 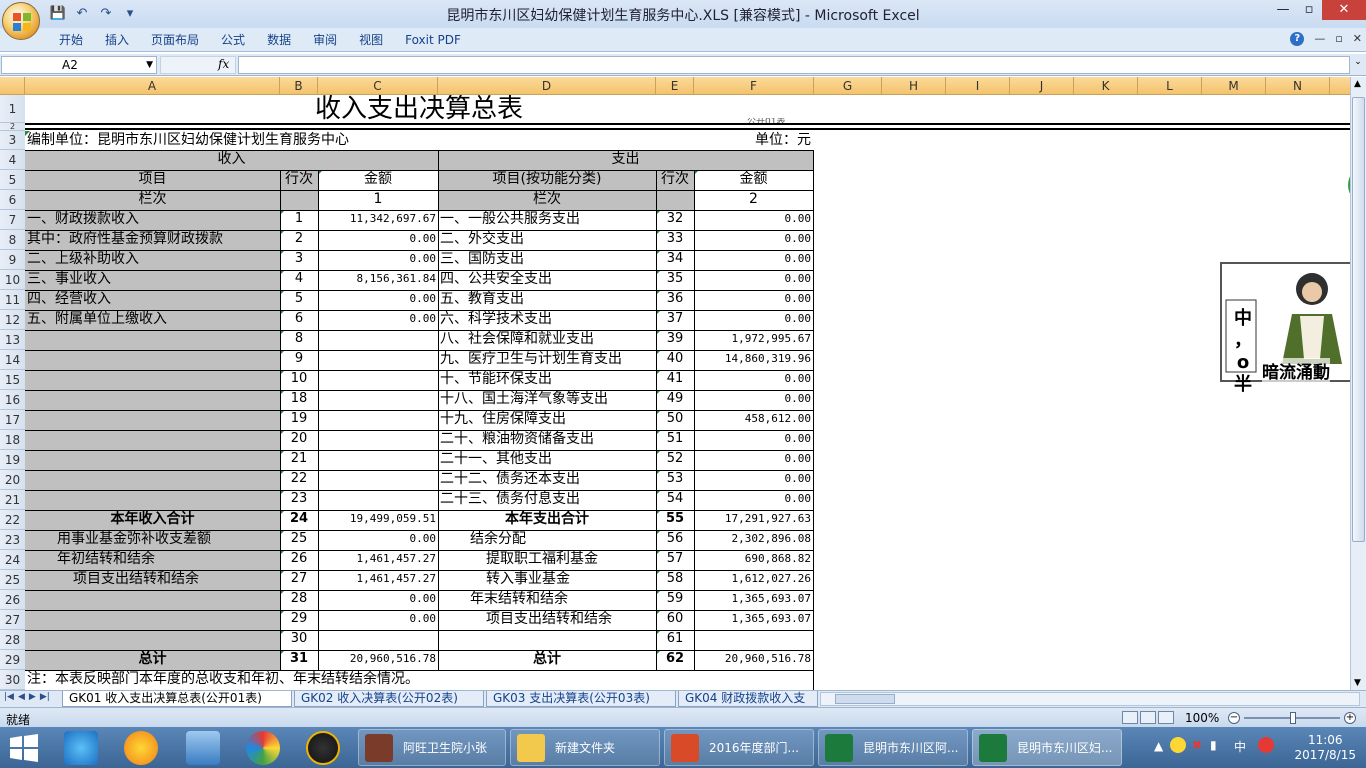 What do you see at coordinates (378, 86) in the screenshot?
I see `column-header-c: C` at bounding box center [378, 86].